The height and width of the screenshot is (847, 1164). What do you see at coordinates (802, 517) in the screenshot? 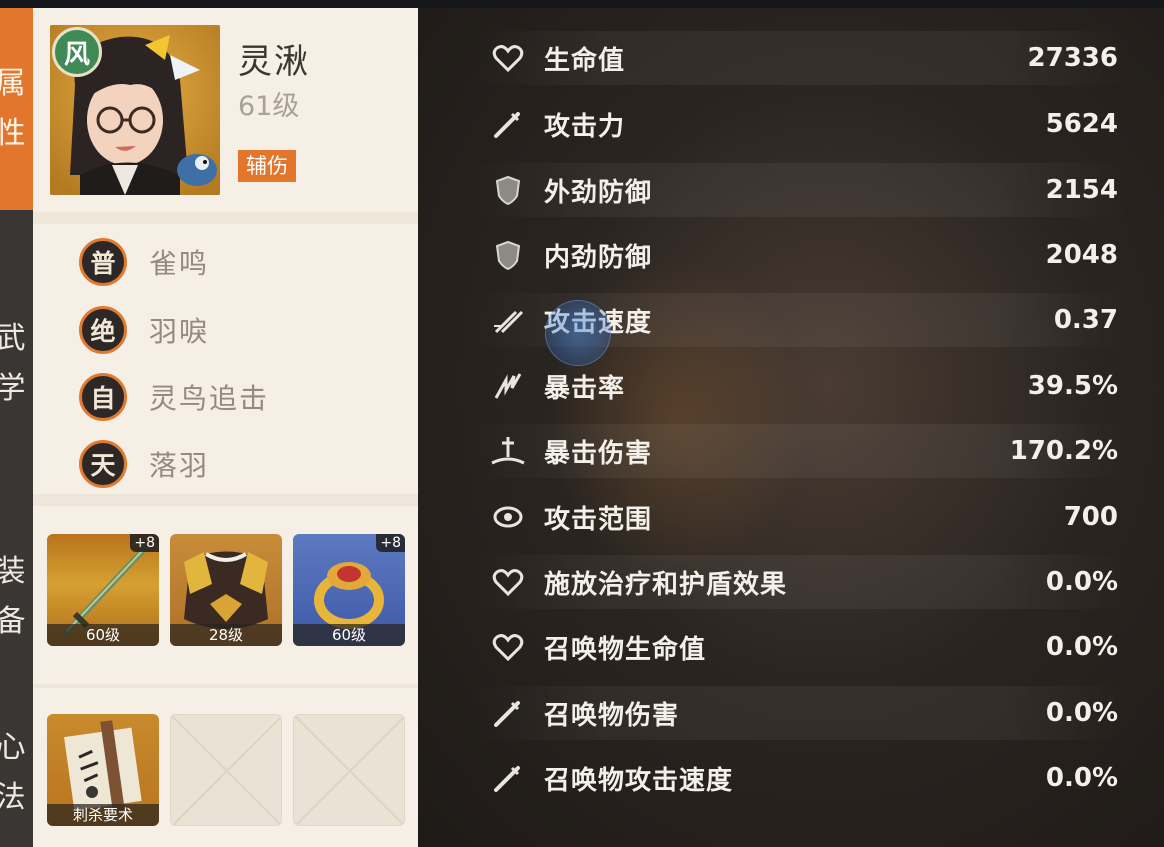
I see `stat-row-attack-range: 攻击范围 700` at bounding box center [802, 517].